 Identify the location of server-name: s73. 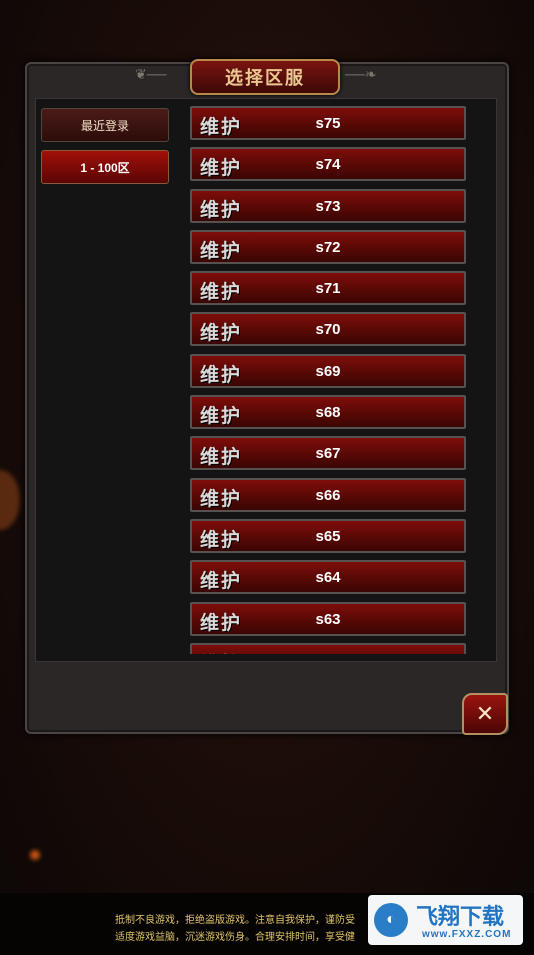
(328, 206).